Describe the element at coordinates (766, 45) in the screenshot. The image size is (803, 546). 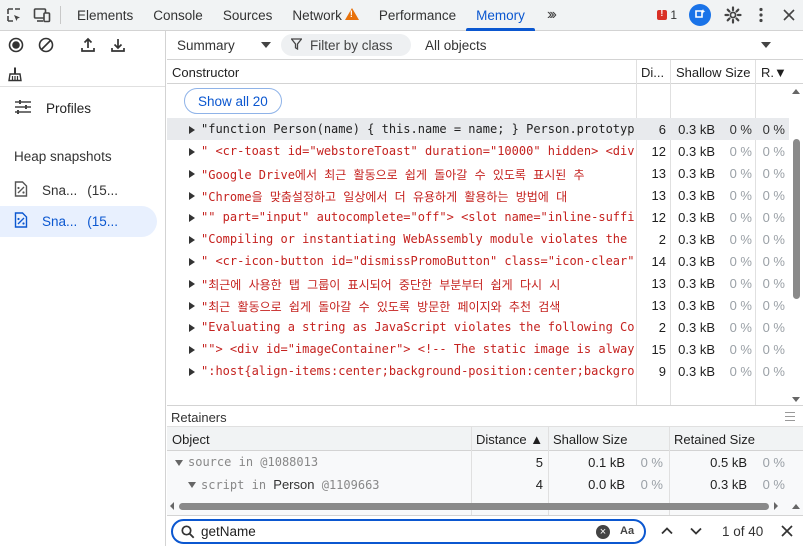
I see `scope-dropdown-icon` at that location.